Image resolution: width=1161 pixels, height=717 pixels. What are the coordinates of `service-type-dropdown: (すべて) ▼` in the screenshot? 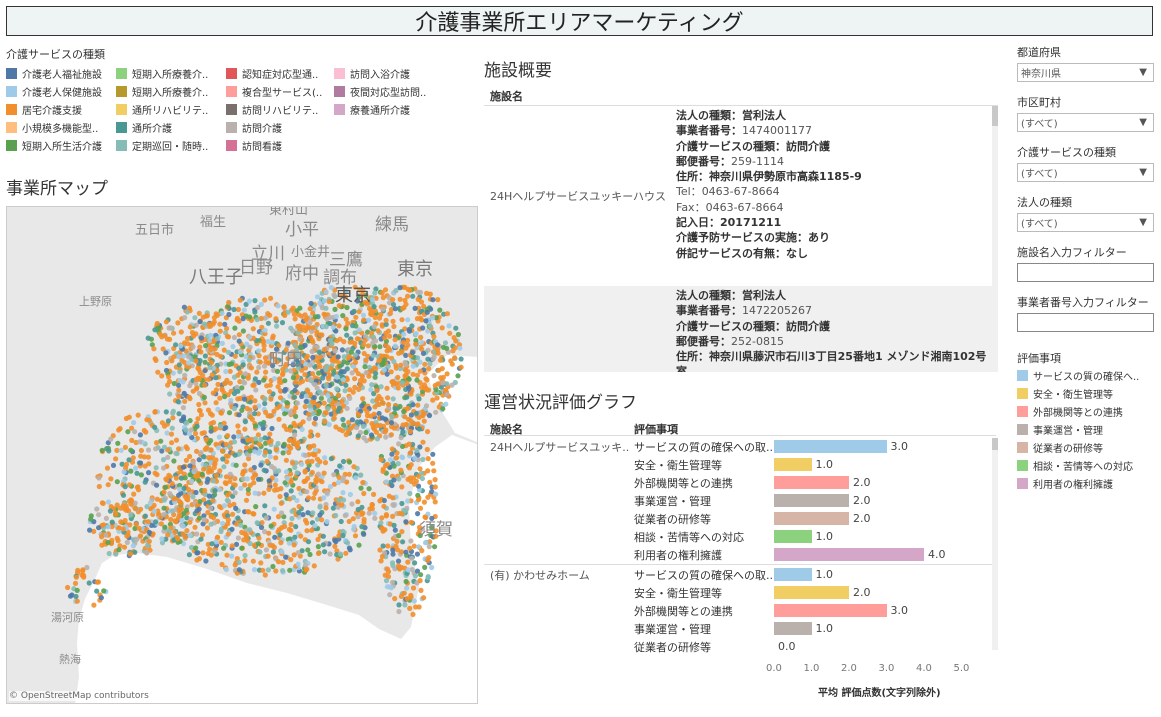 It's located at (1085, 172).